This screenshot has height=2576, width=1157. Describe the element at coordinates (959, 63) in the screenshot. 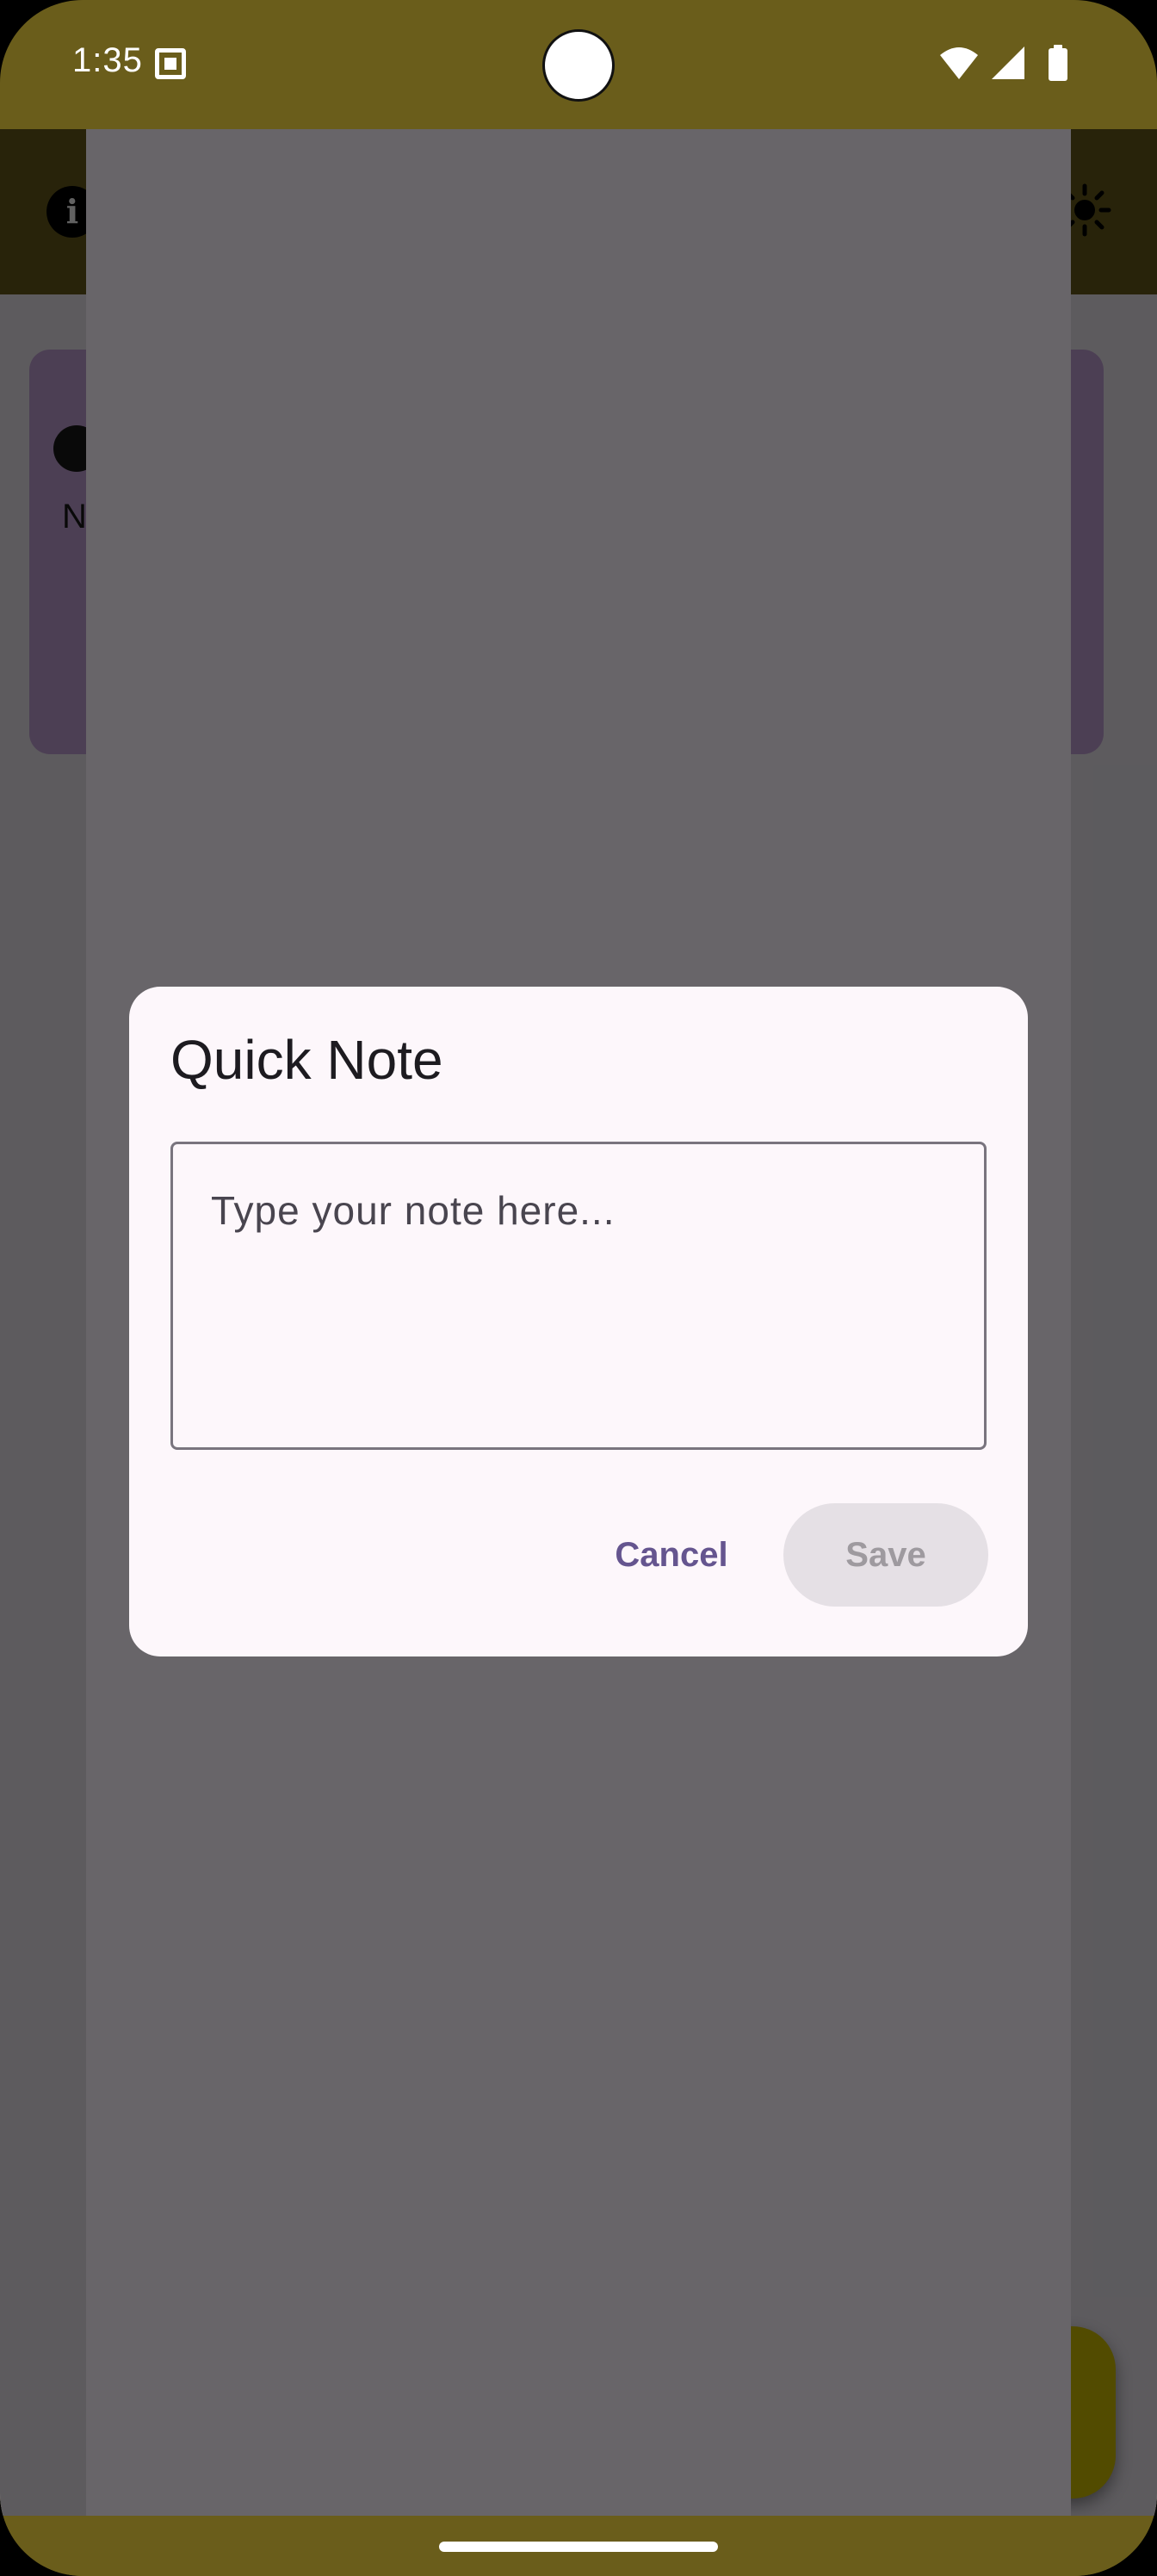

I see `wifi-icon` at that location.